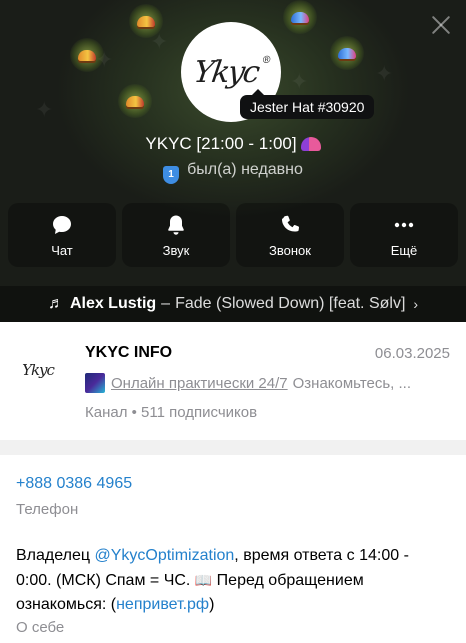 This screenshot has height=643, width=466. What do you see at coordinates (55, 303) in the screenshot?
I see `music-note-icon: ♬` at bounding box center [55, 303].